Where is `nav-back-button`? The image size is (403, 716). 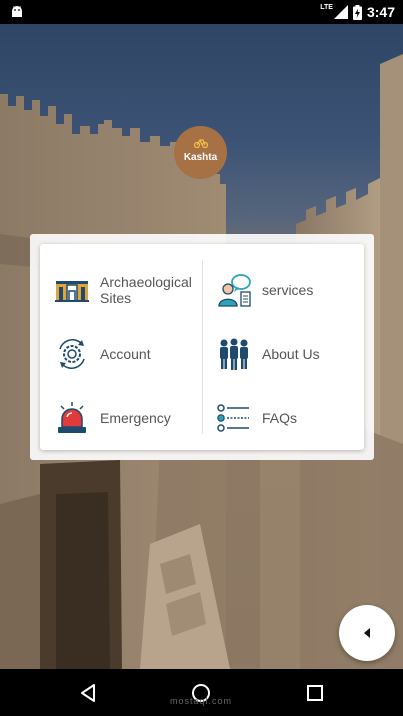
nav-back-button is located at coordinates (88, 693).